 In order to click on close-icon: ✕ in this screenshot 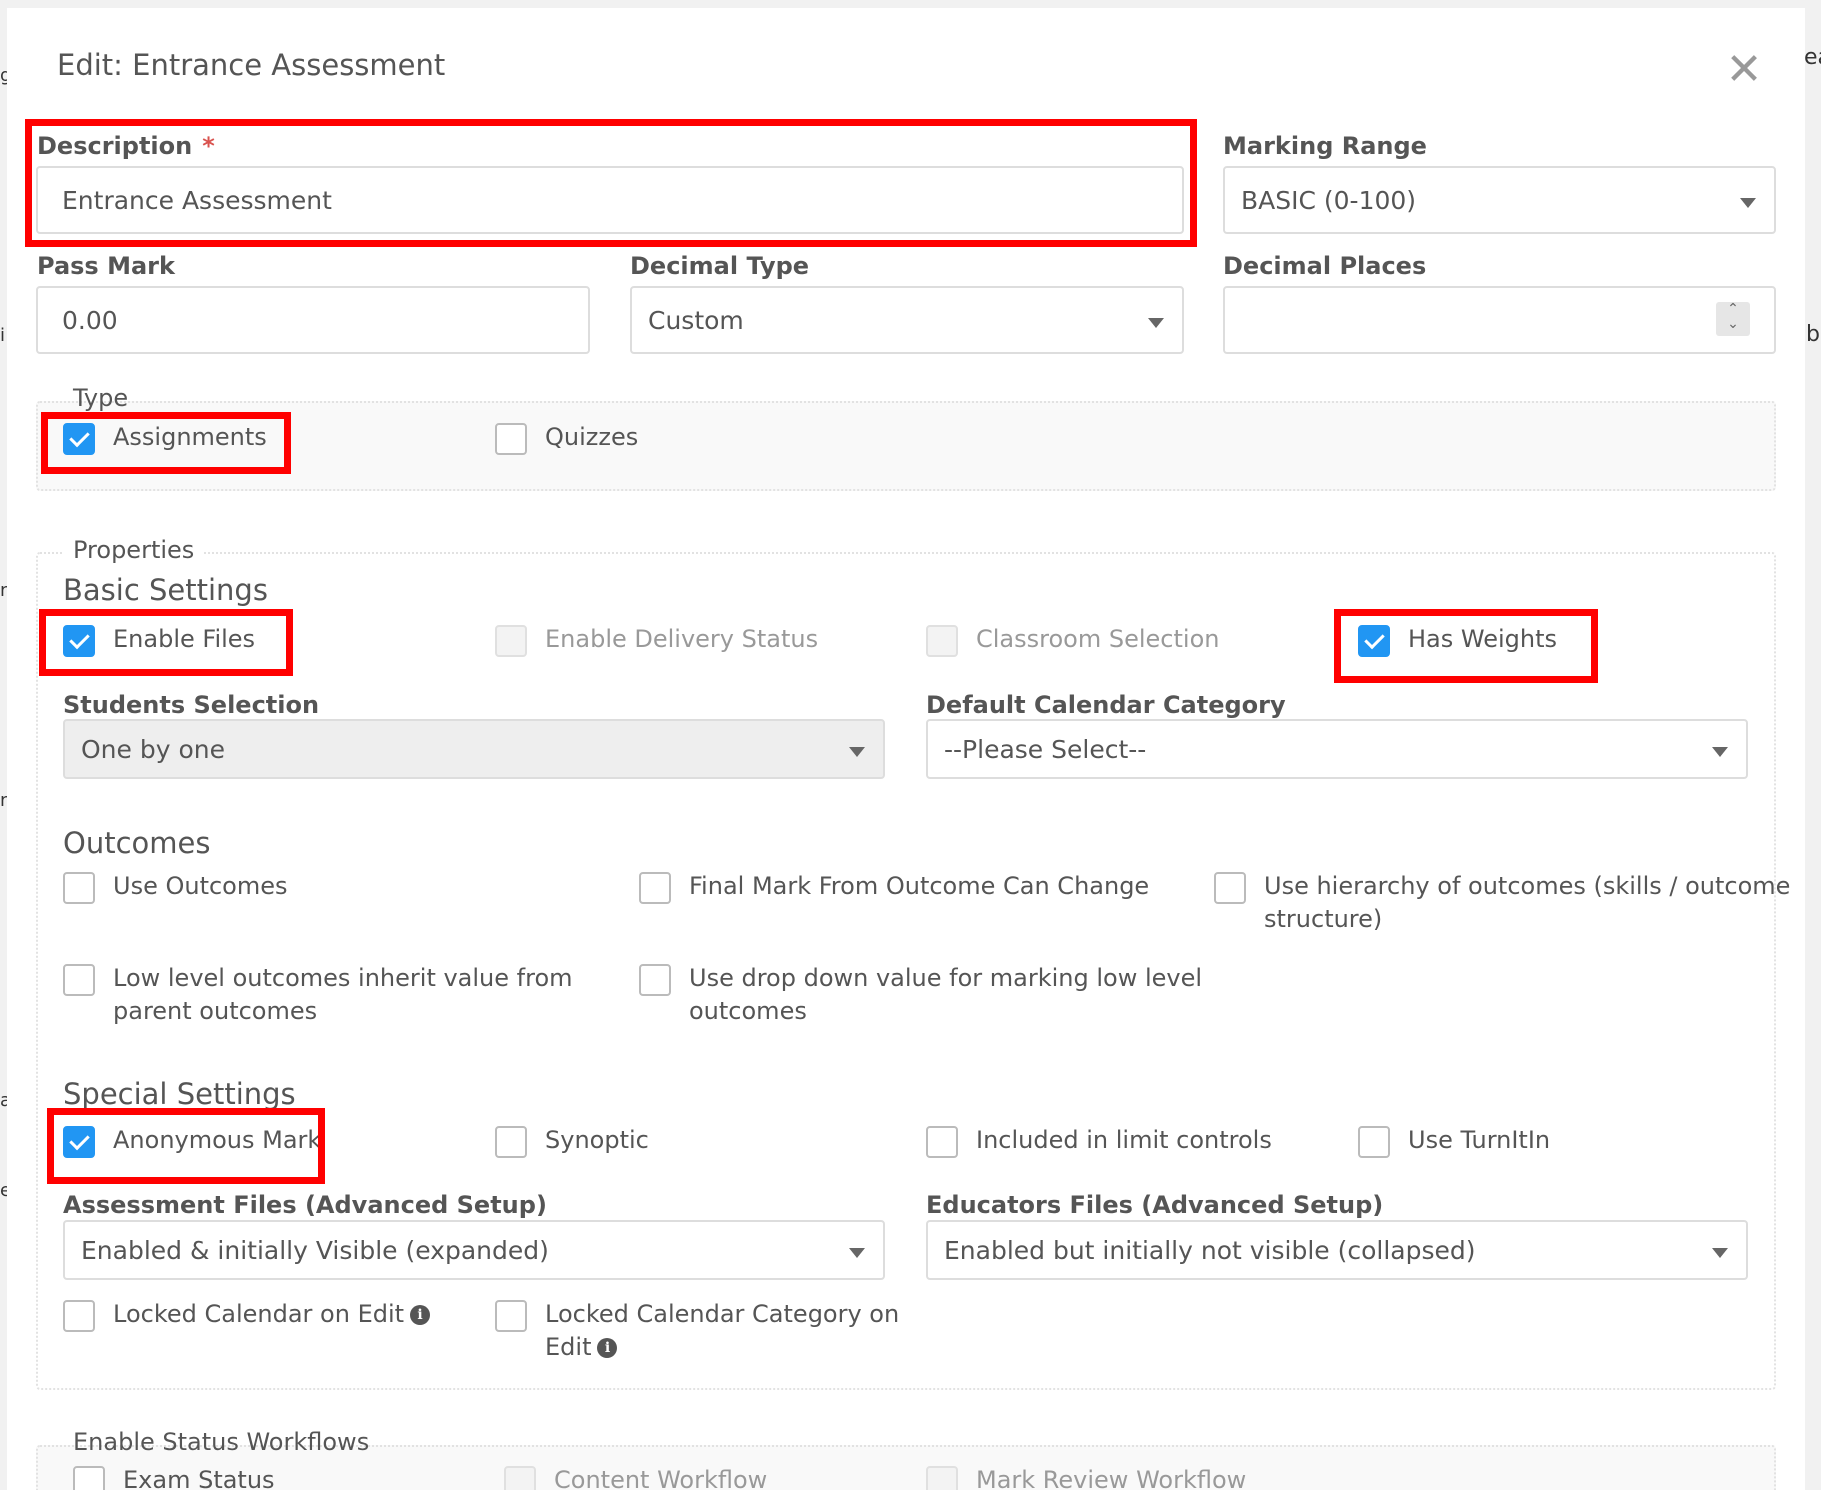, I will do `click(1744, 70)`.